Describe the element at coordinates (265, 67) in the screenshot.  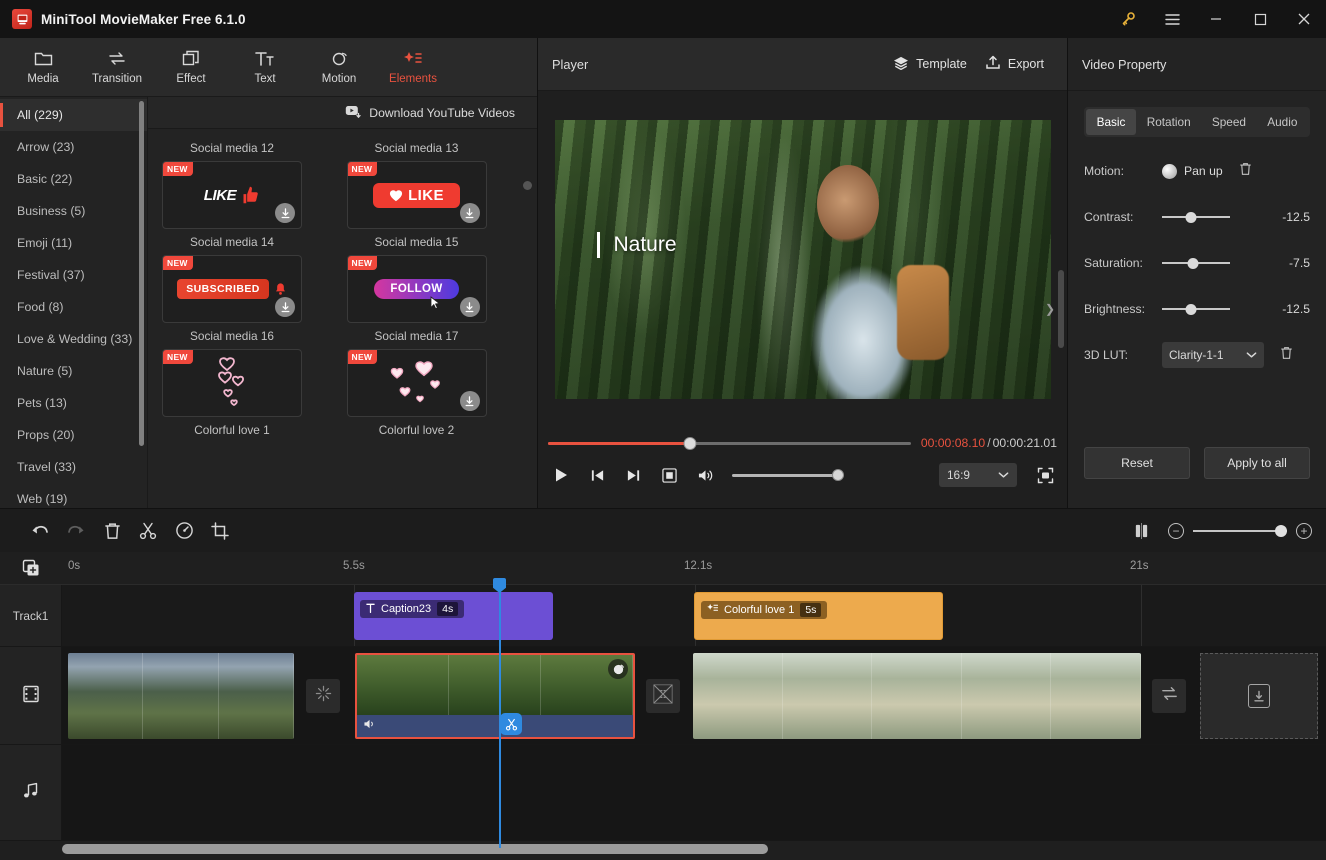
I see `ribbon-item-text: Text` at that location.